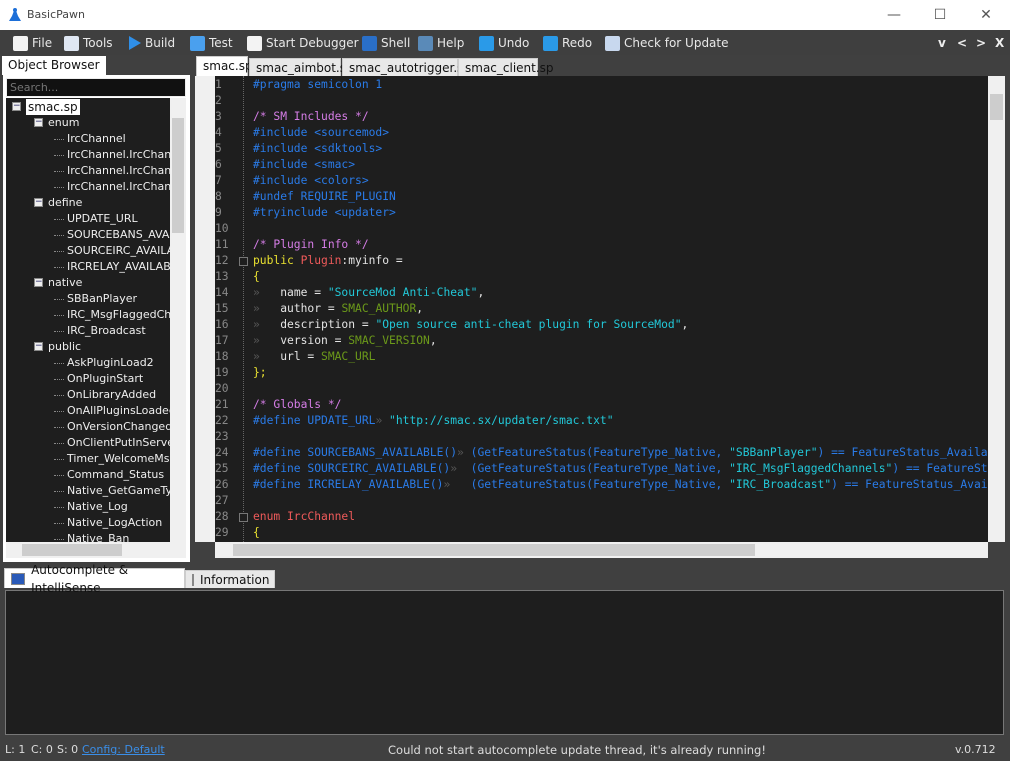 The height and width of the screenshot is (761, 1010). I want to click on tab-smac_autotrigger-sp: smac_autotrigger.sp, so click(406, 67).